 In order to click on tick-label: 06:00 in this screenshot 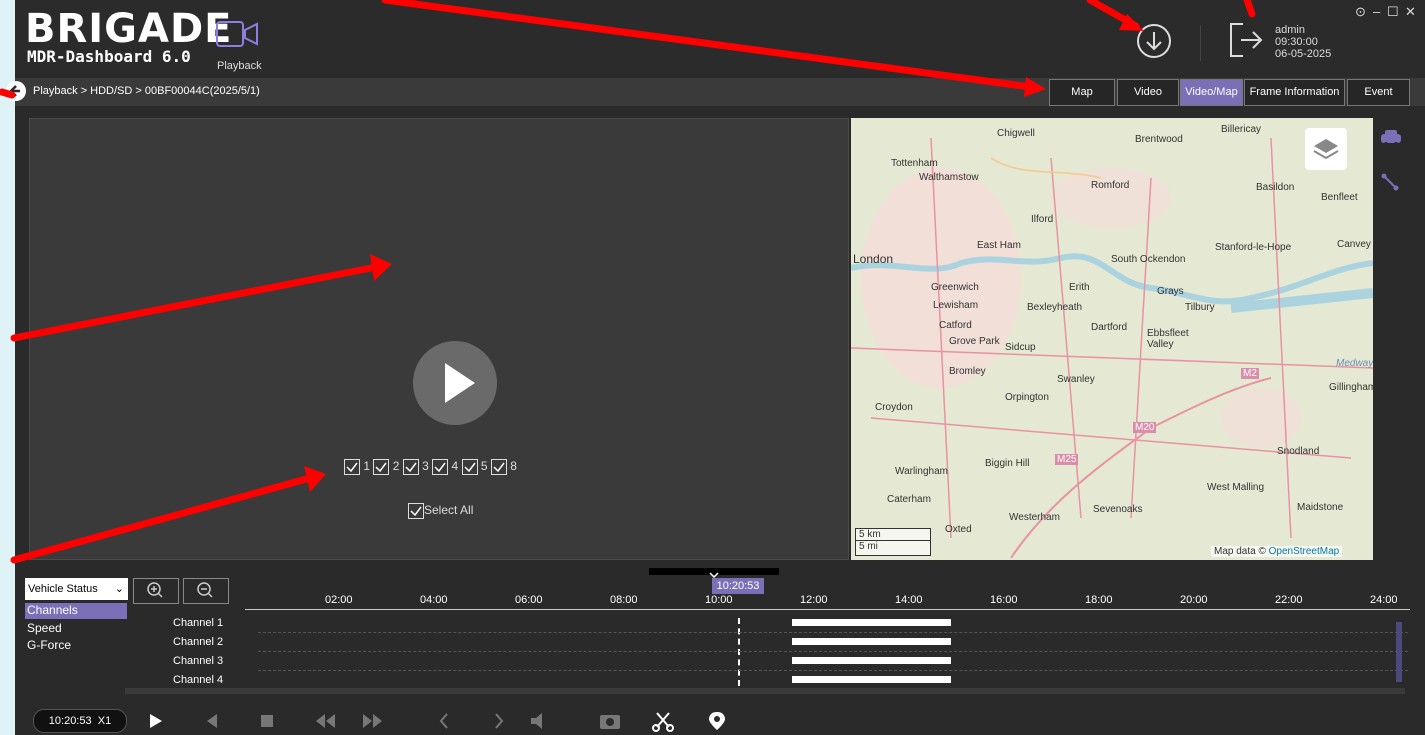, I will do `click(529, 600)`.